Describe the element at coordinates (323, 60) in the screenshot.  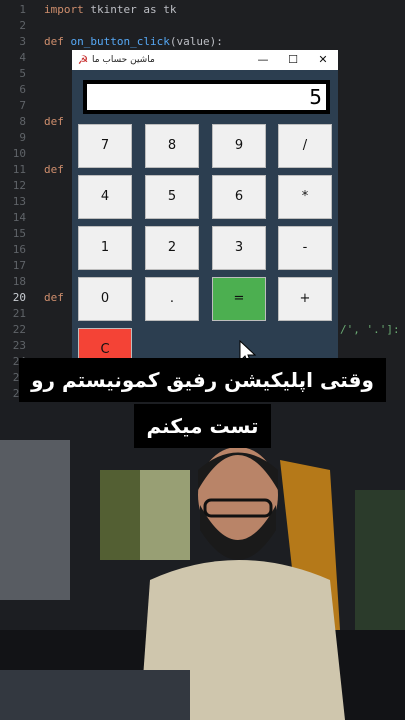
I see `close-button: ✕` at that location.